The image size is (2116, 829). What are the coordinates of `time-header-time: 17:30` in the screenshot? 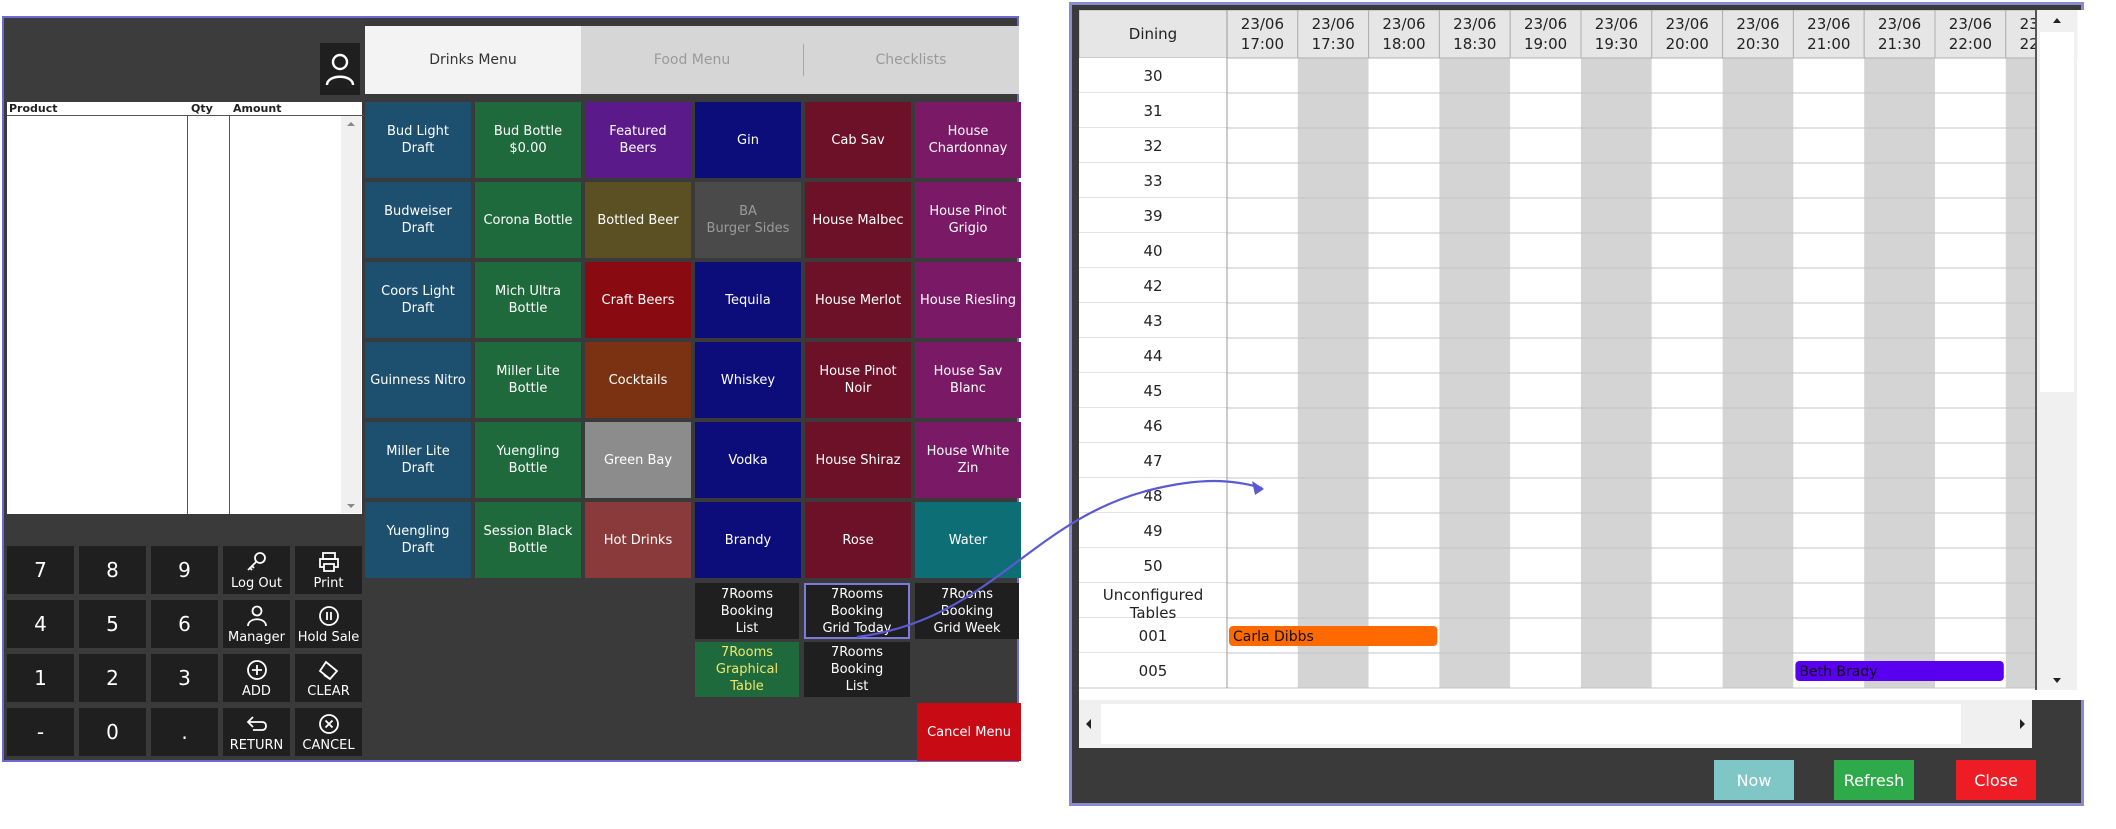 It's located at (1333, 44).